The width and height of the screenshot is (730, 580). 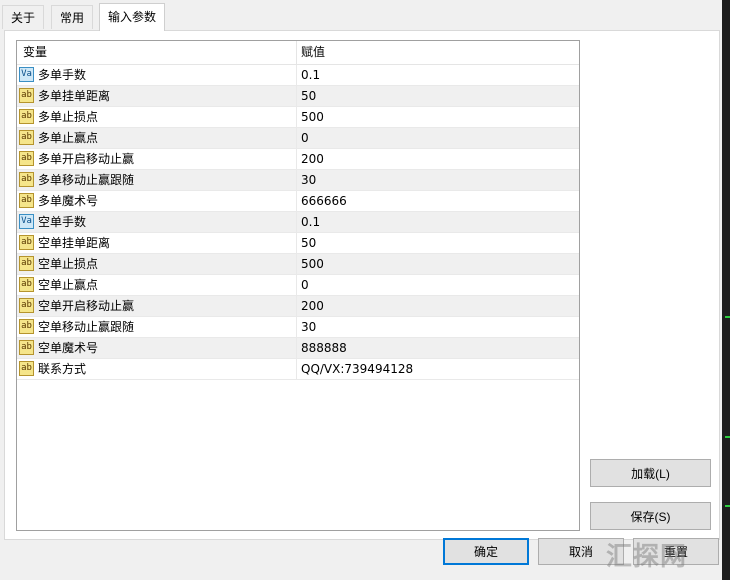 What do you see at coordinates (86, 180) in the screenshot?
I see `variable-name: 多单移动止赢跟随` at bounding box center [86, 180].